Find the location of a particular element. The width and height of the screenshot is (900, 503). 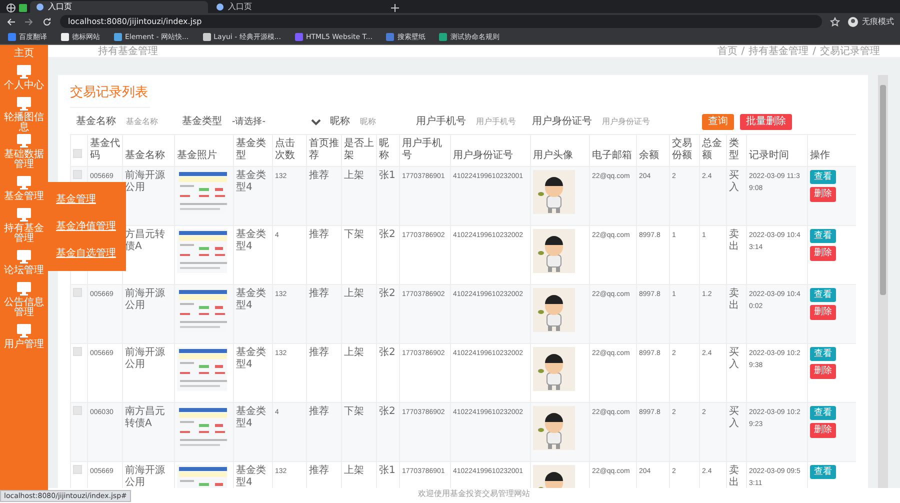

sidebar-item: 个人中心 is located at coordinates (24, 77).